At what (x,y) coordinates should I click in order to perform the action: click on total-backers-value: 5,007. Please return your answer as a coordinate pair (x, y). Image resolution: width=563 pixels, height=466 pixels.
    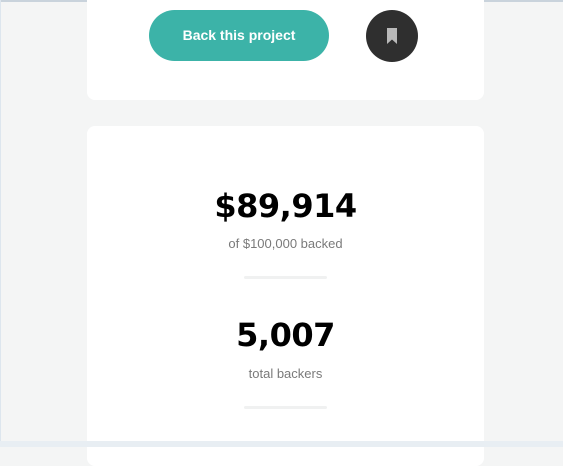
    Looking at the image, I should click on (285, 335).